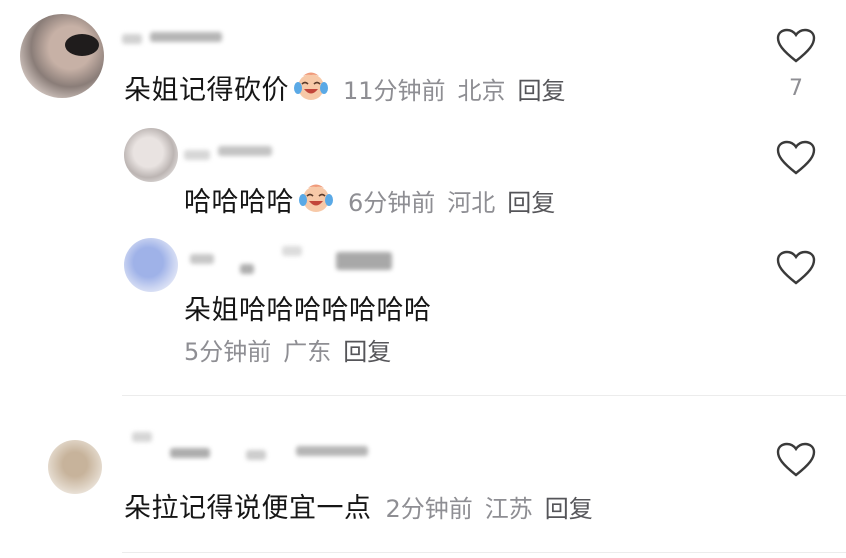 The image size is (846, 558). What do you see at coordinates (481, 91) in the screenshot?
I see `comment-location: 北京` at bounding box center [481, 91].